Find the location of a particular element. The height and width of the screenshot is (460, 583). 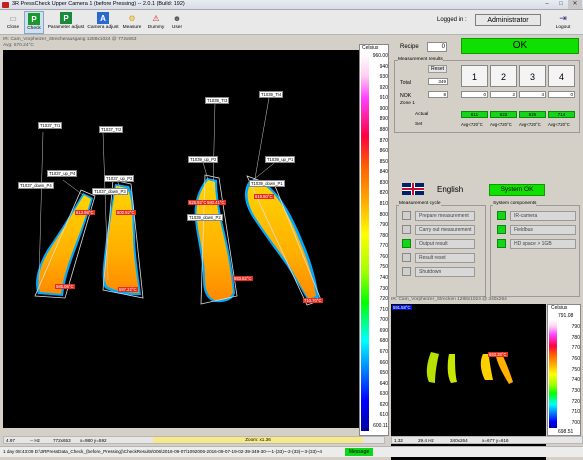

coordinate-readout: x=677 y=616 is located at coordinates (495, 440).